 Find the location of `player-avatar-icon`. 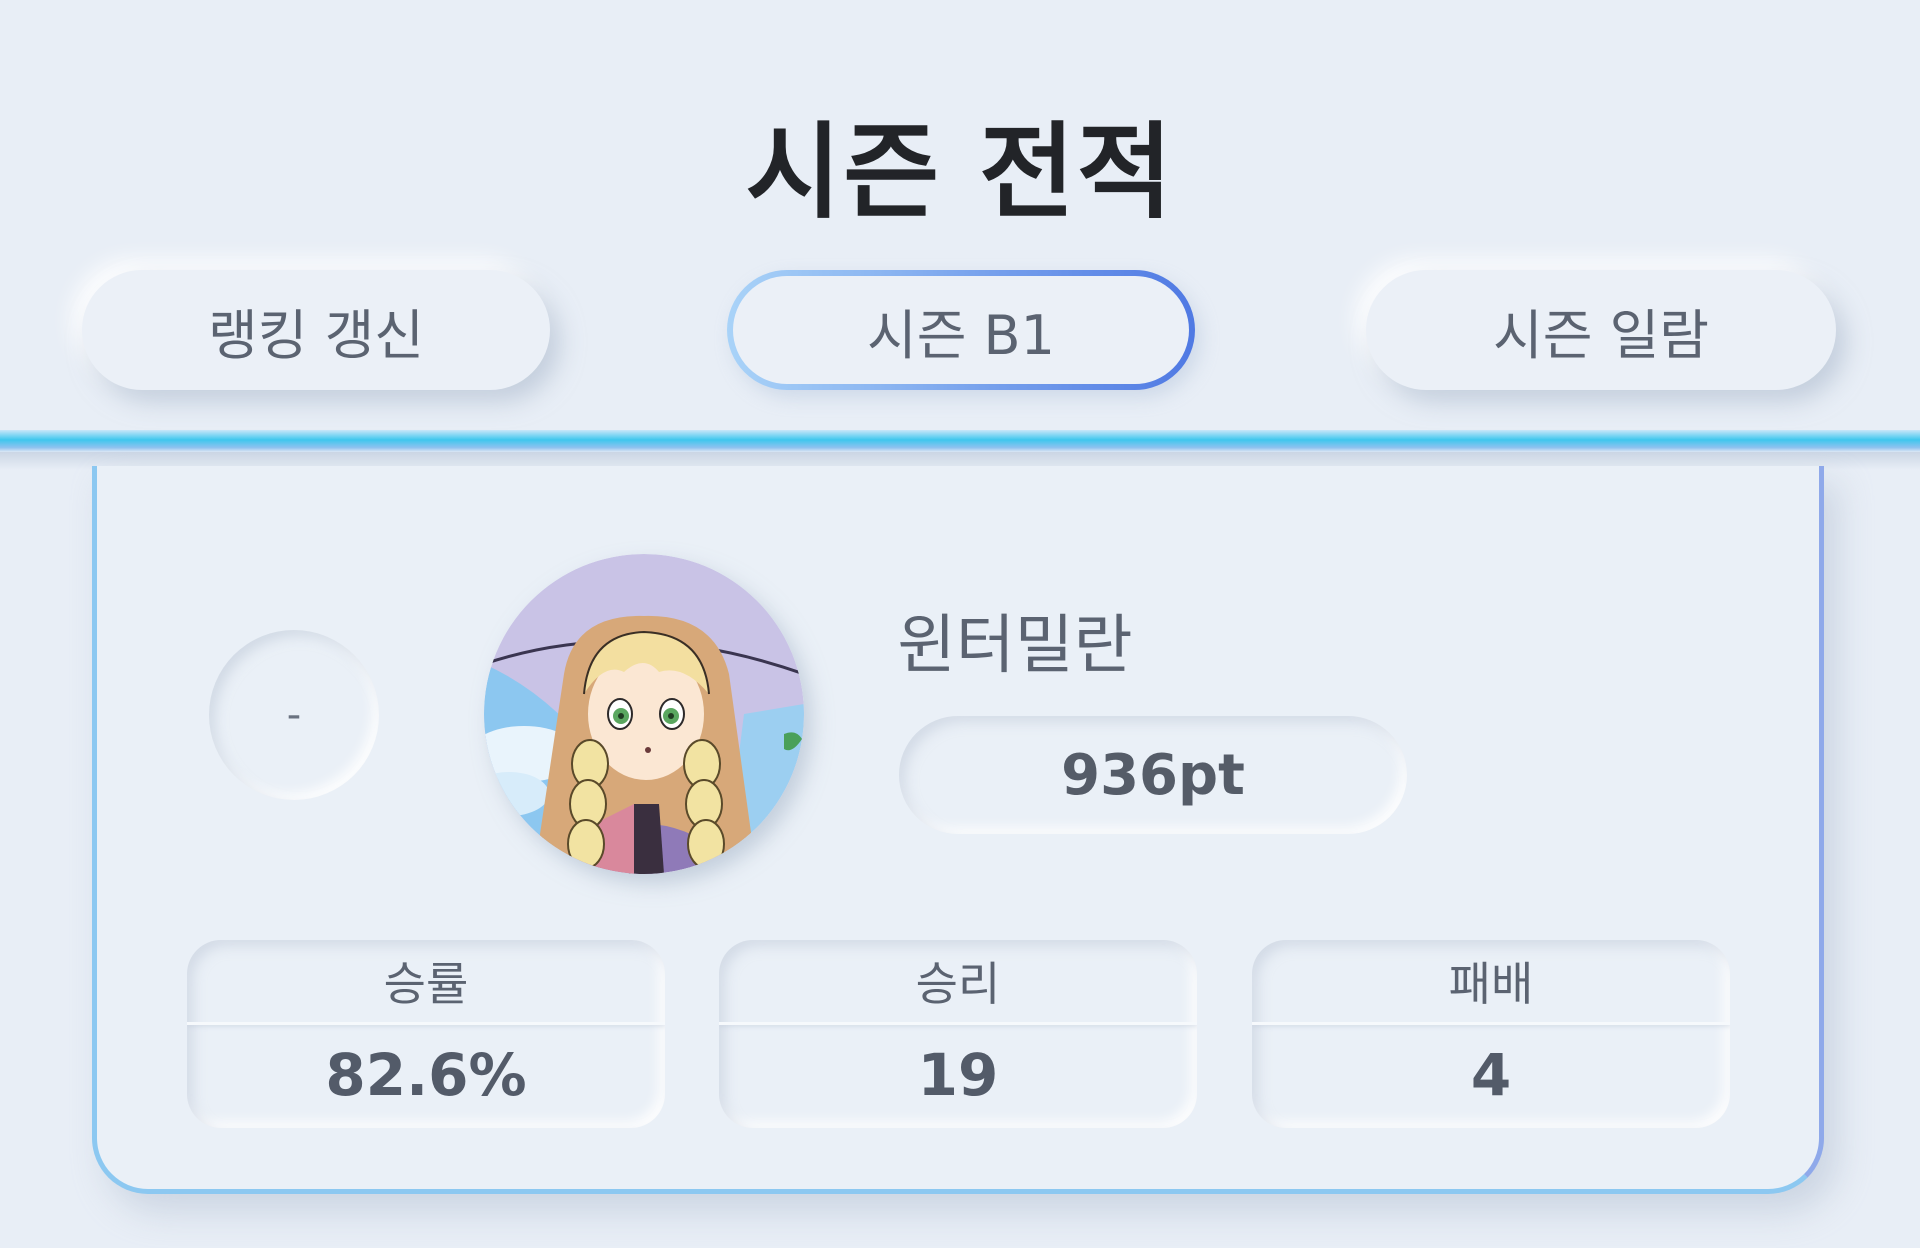

player-avatar-icon is located at coordinates (644, 714).